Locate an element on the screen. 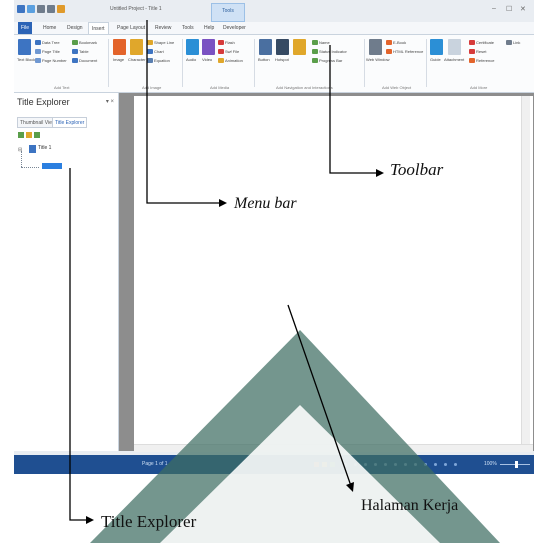 The image size is (536, 543). page-number-label: Page Number is located at coordinates (54, 60).